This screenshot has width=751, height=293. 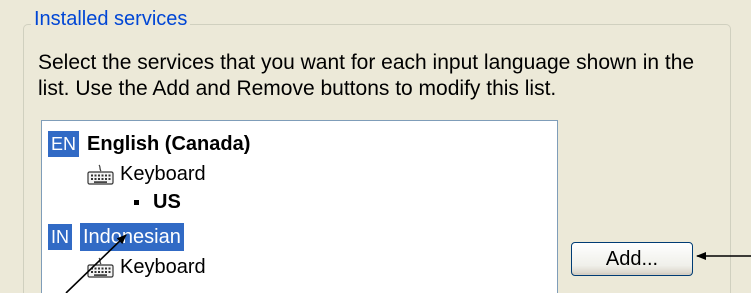 I want to click on language-code-badge: EN, so click(x=64, y=144).